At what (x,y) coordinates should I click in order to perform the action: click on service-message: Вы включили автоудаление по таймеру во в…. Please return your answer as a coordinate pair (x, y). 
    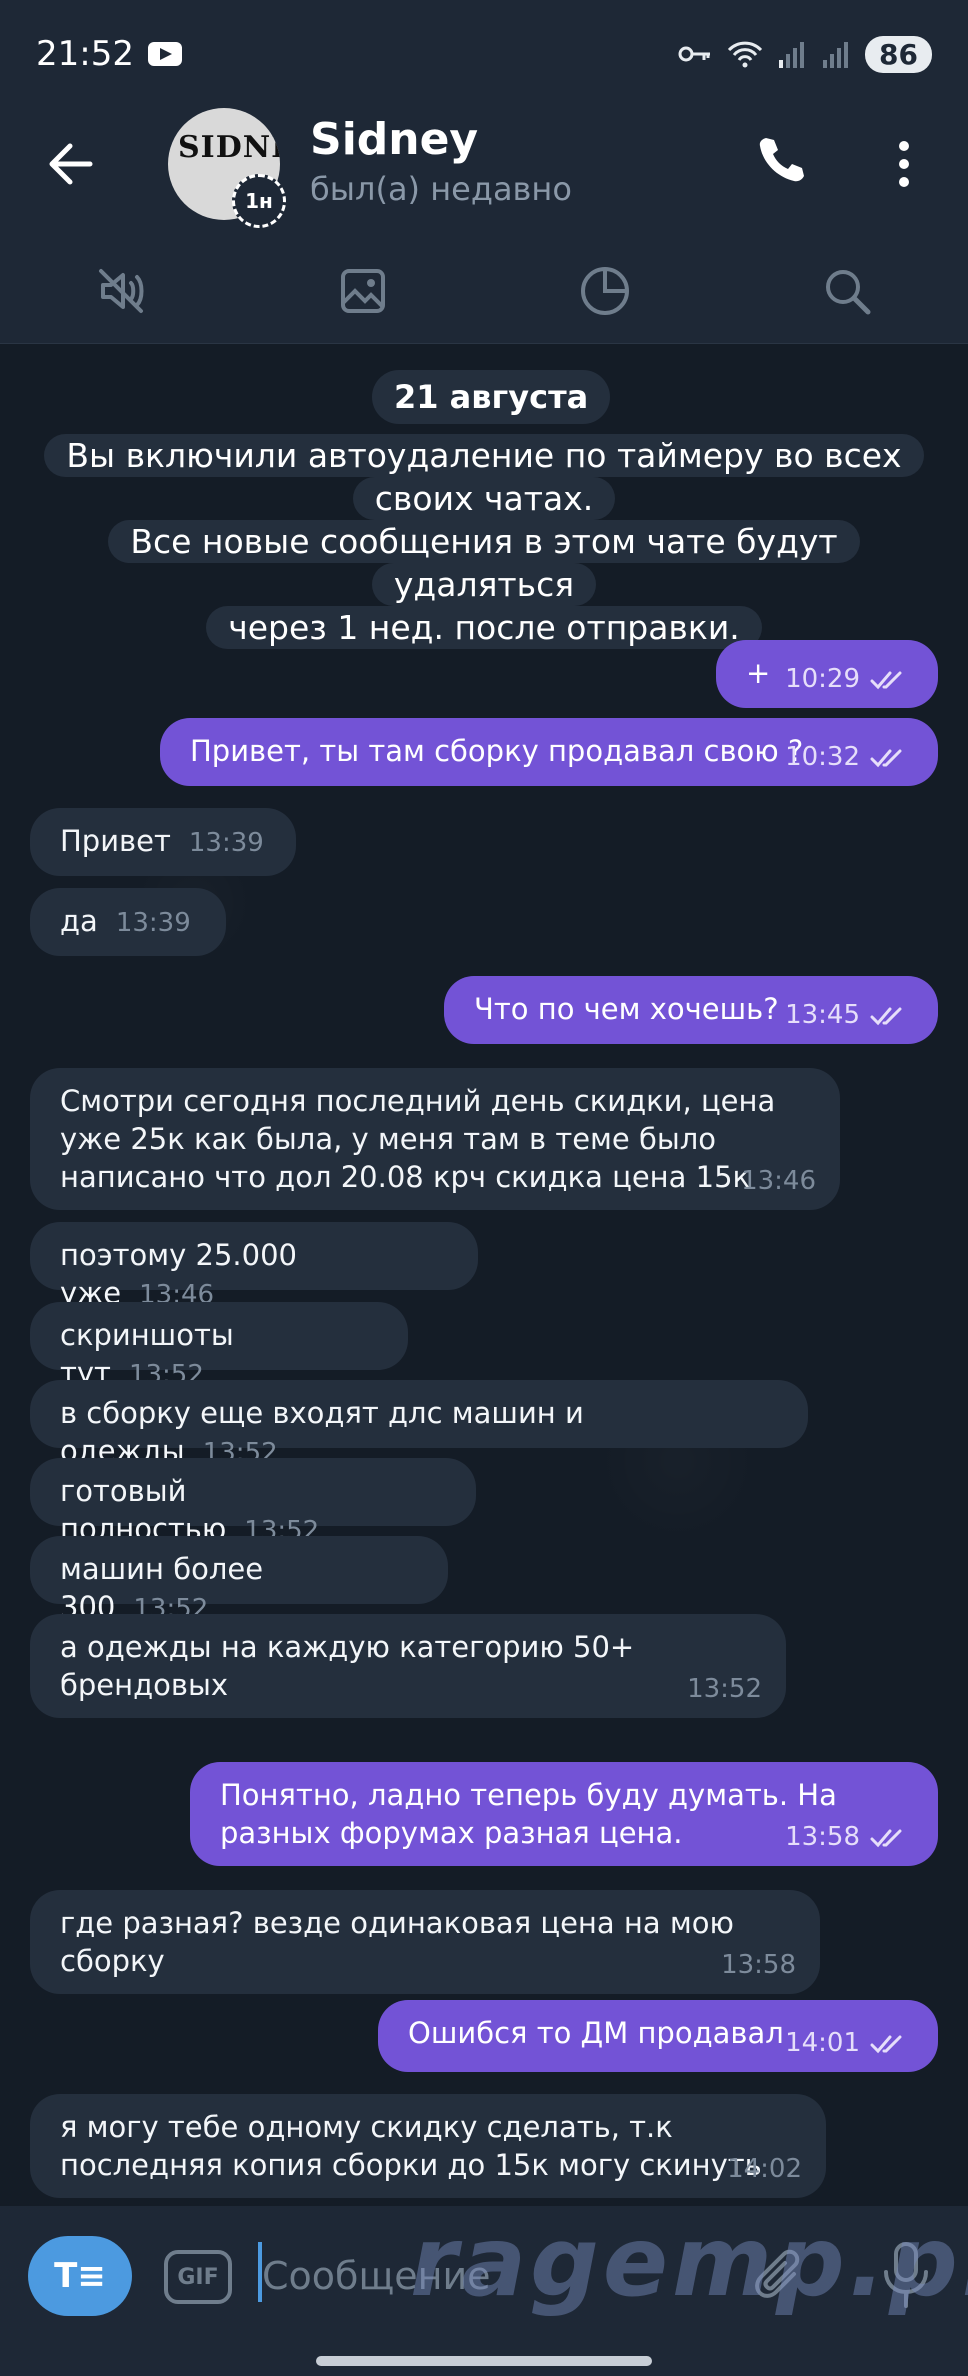
    Looking at the image, I should click on (484, 541).